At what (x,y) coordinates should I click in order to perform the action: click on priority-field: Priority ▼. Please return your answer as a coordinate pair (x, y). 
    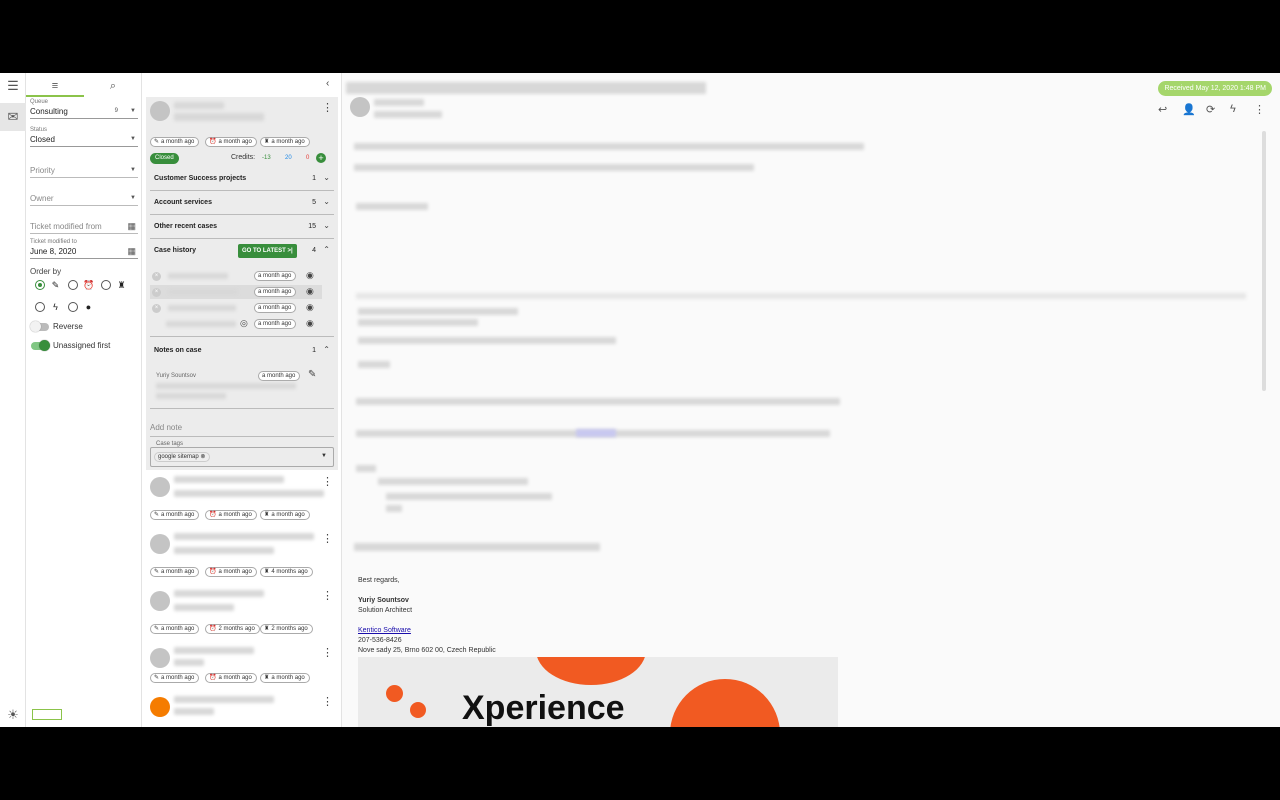
    Looking at the image, I should click on (84, 171).